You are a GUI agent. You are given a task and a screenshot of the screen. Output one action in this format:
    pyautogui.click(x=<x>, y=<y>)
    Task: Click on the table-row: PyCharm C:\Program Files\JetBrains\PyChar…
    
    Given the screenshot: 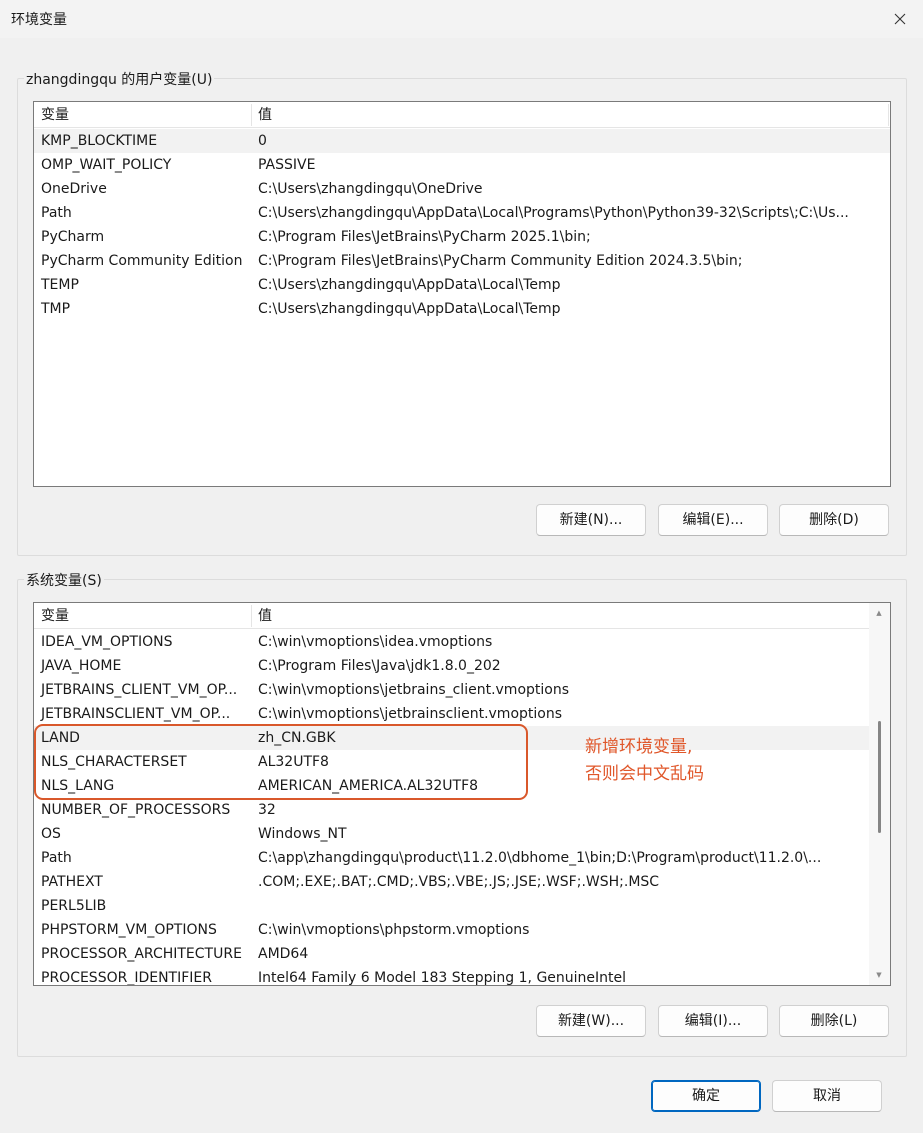 What is the action you would take?
    pyautogui.click(x=462, y=237)
    